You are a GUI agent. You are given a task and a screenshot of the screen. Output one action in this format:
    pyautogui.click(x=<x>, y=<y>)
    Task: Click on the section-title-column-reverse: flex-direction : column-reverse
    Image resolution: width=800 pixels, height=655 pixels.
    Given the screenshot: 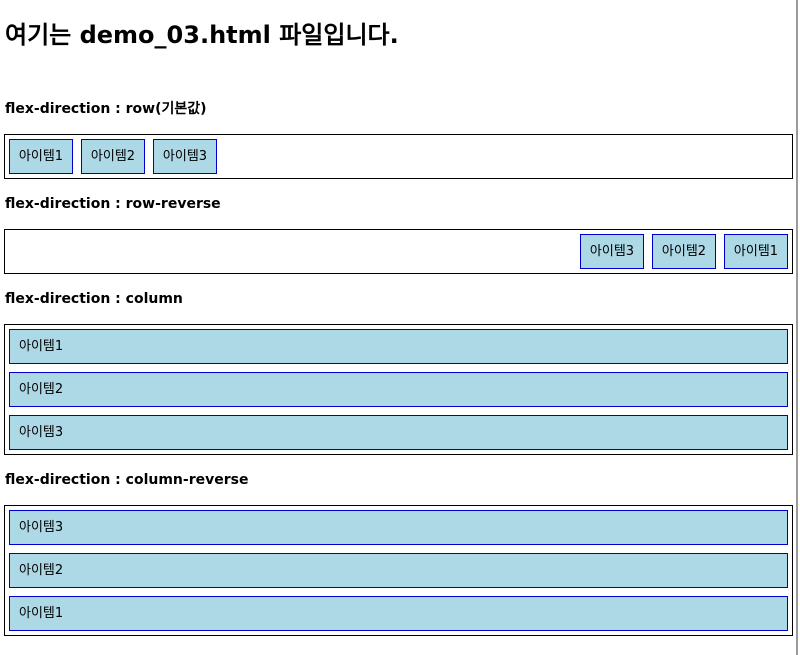 What is the action you would take?
    pyautogui.click(x=127, y=480)
    